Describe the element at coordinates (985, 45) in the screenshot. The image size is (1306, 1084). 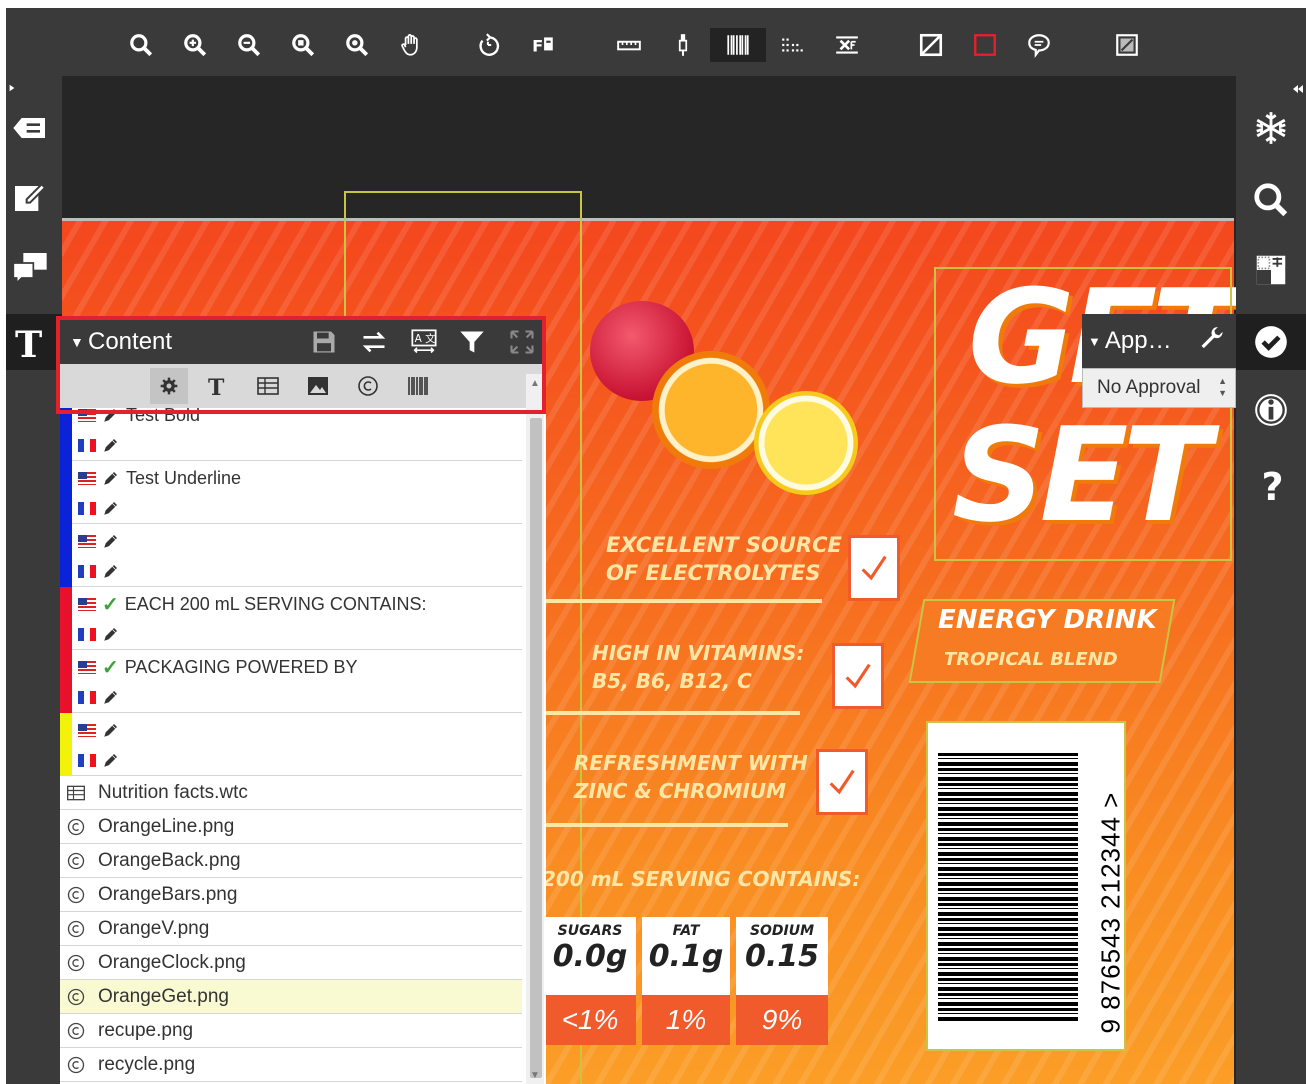
I see `rectangle-icon` at that location.